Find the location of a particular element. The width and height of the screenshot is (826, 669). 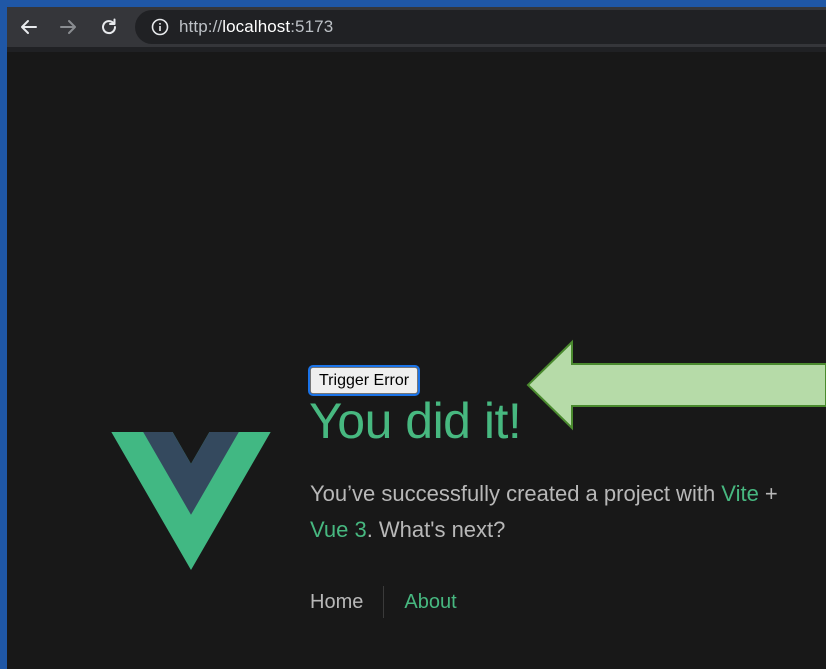

nav-home-link: Home is located at coordinates (336, 602).